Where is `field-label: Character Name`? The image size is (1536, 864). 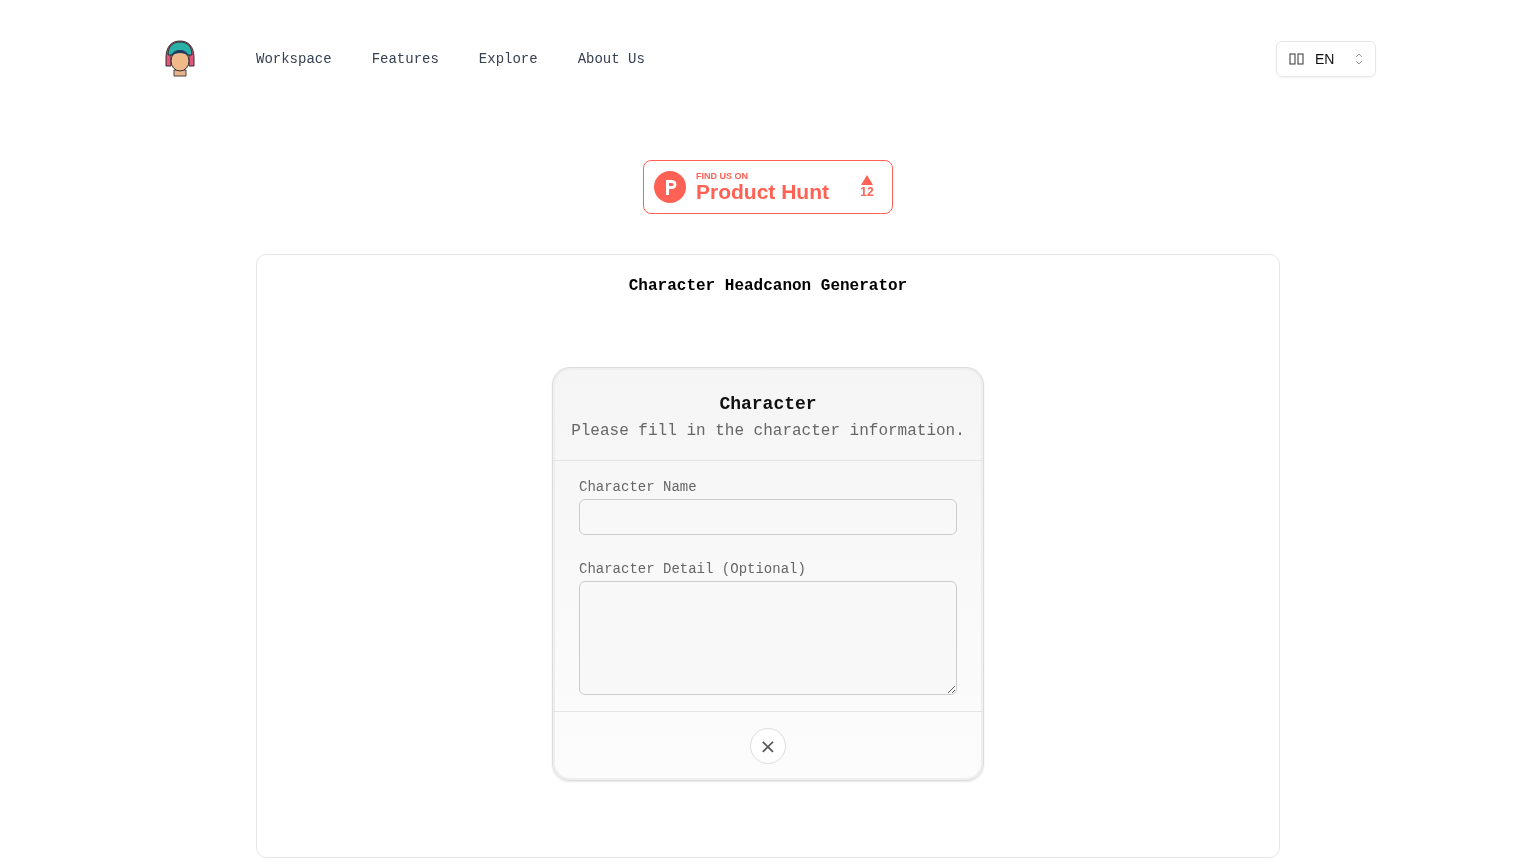 field-label: Character Name is located at coordinates (638, 487).